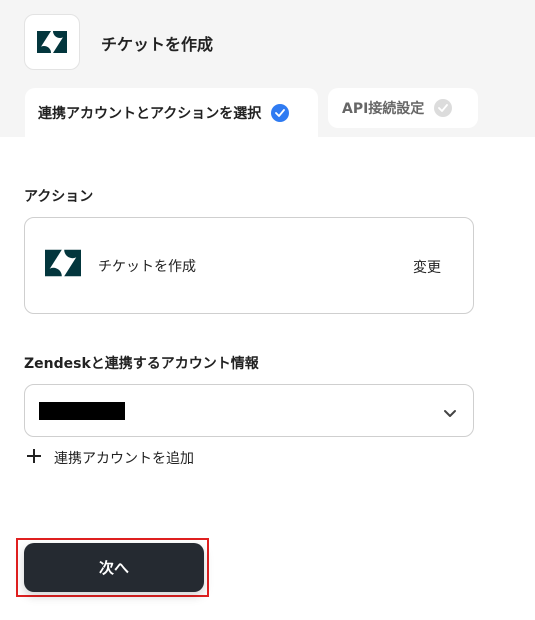 This screenshot has height=620, width=535. I want to click on redacted-account-value, so click(82, 411).